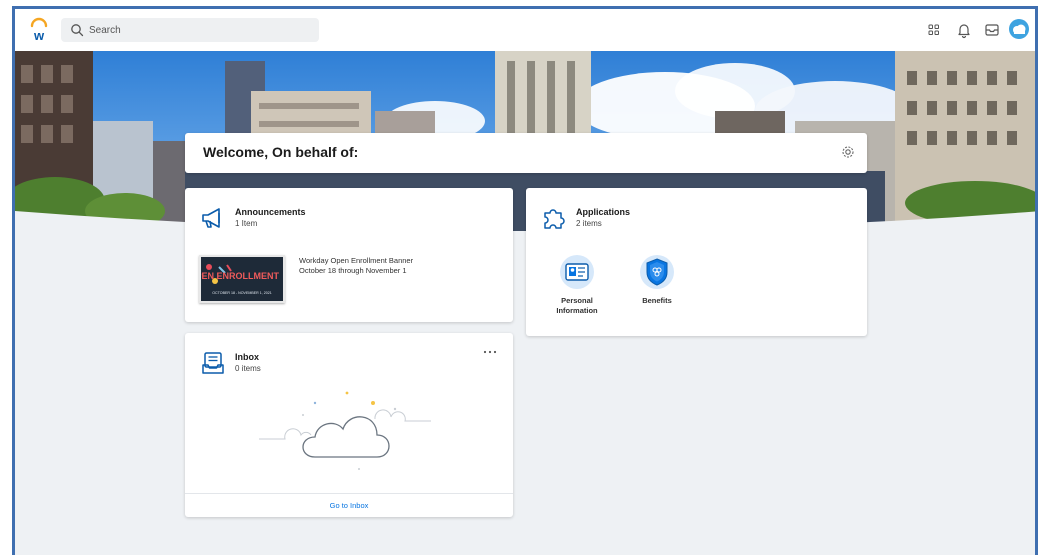 The height and width of the screenshot is (555, 1040). I want to click on workday-logo-icon: w, so click(39, 30).